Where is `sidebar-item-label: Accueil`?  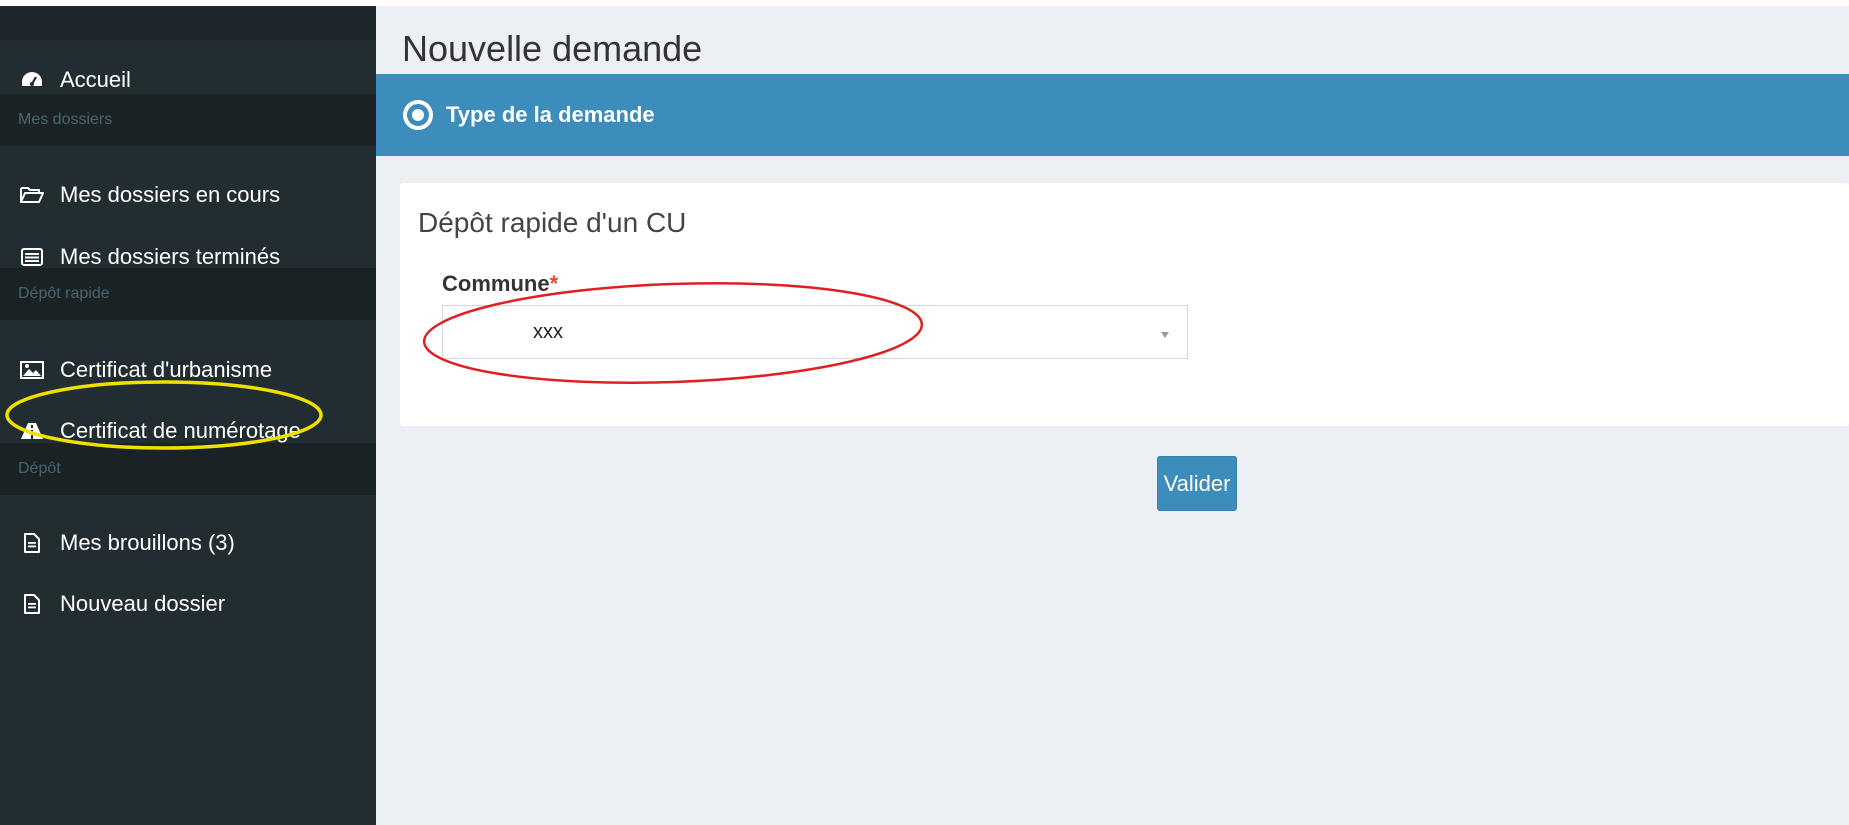
sidebar-item-label: Accueil is located at coordinates (95, 79).